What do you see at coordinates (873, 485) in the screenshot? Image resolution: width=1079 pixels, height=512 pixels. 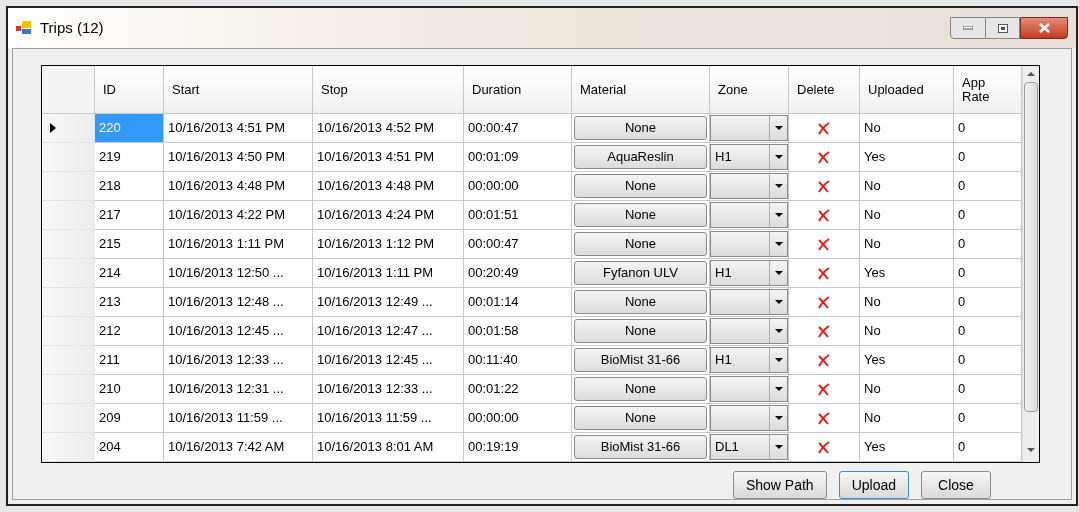 I see `upload-button: Upload` at bounding box center [873, 485].